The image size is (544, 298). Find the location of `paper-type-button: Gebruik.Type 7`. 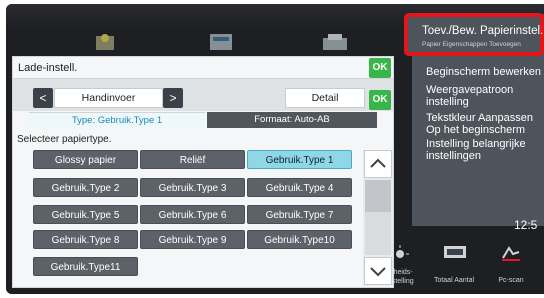

paper-type-button: Gebruik.Type 7 is located at coordinates (299, 214).